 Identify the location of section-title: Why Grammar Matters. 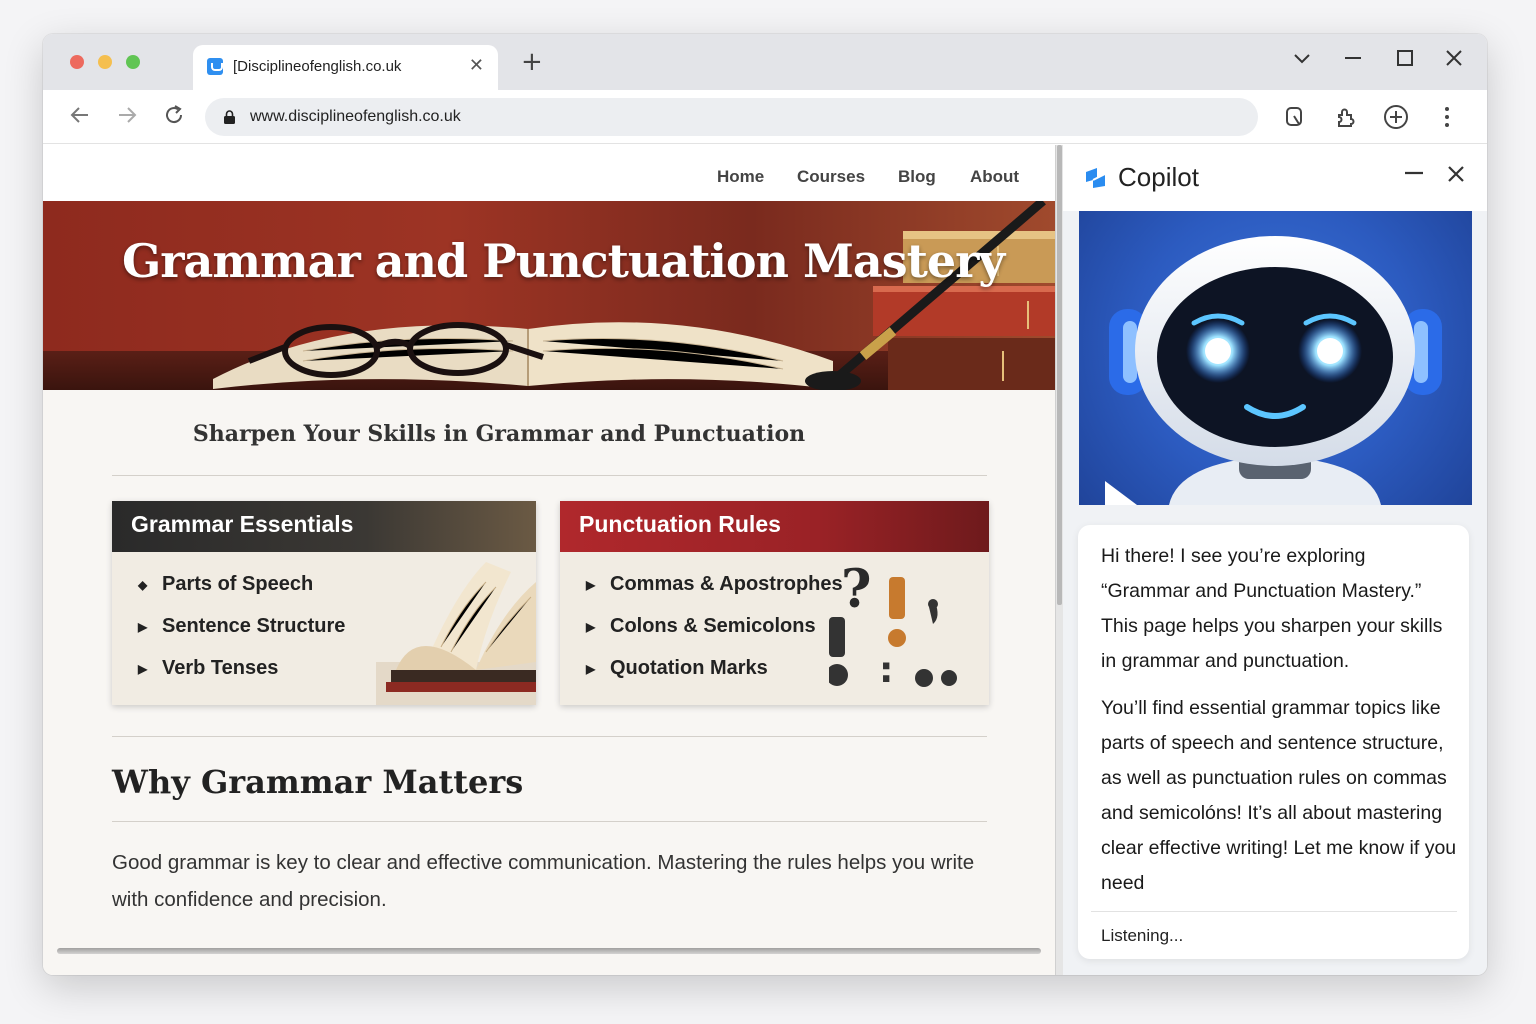
(318, 782).